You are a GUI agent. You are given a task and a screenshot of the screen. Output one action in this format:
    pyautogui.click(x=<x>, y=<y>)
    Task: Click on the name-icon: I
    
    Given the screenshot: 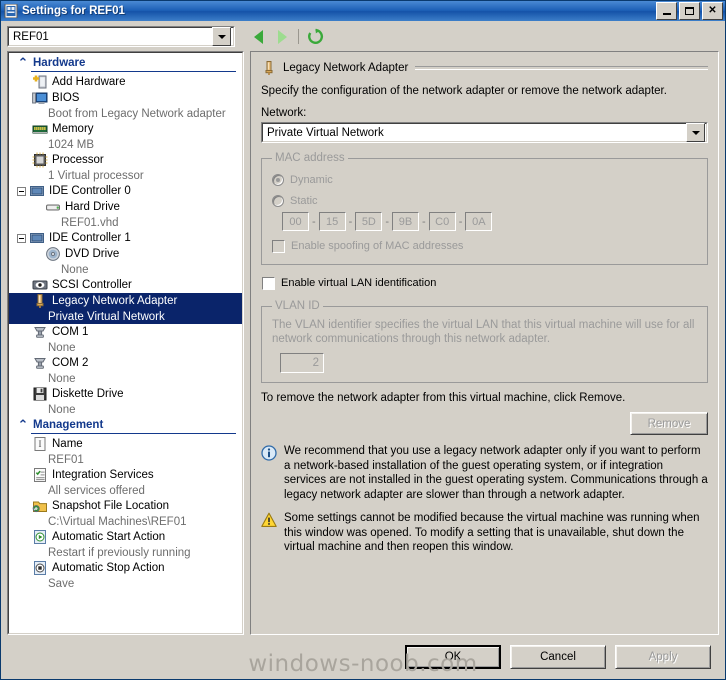 What is the action you would take?
    pyautogui.click(x=40, y=444)
    